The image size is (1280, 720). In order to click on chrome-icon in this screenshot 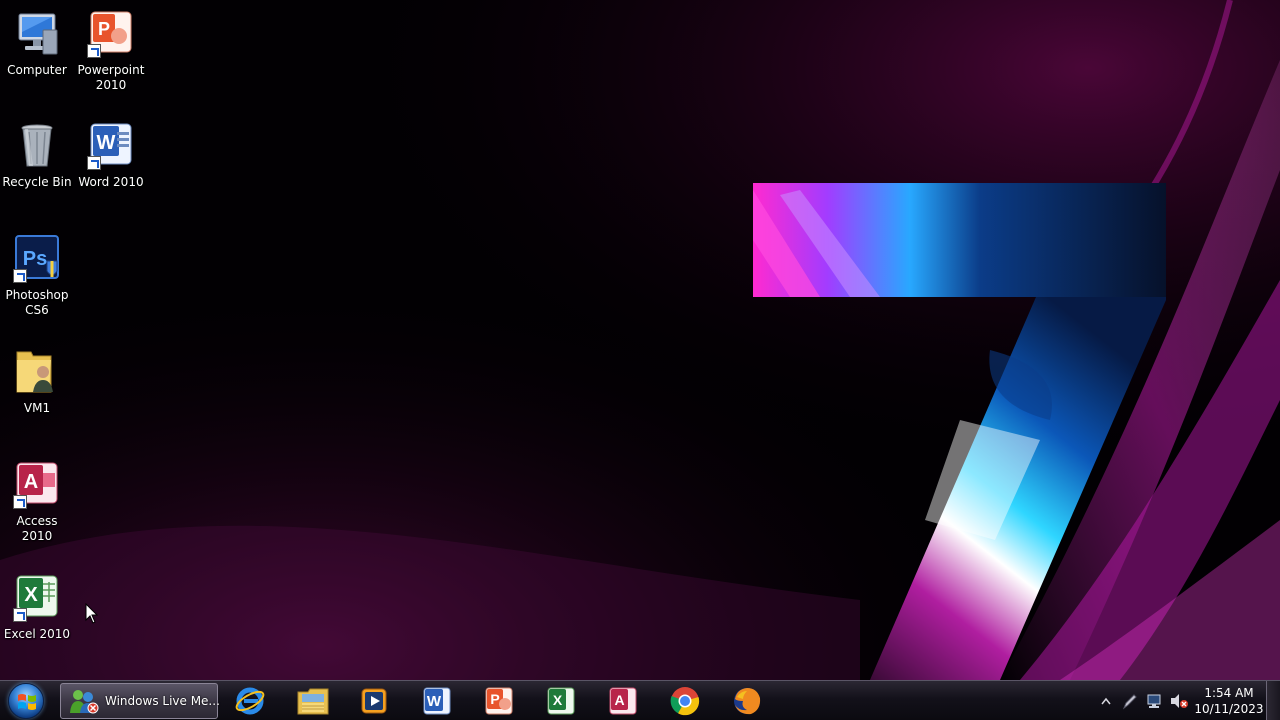, I will do `click(685, 701)`.